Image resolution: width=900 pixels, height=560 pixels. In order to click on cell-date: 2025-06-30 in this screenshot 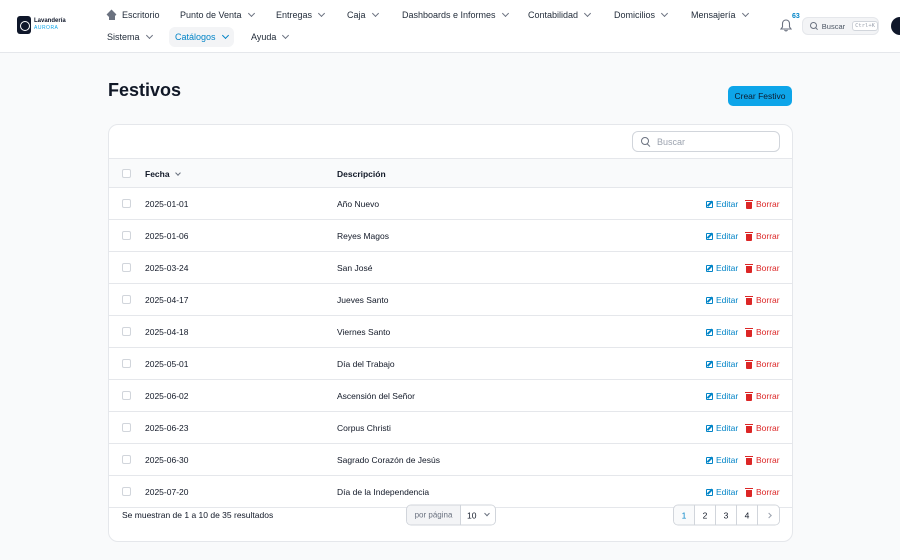, I will do `click(167, 460)`.